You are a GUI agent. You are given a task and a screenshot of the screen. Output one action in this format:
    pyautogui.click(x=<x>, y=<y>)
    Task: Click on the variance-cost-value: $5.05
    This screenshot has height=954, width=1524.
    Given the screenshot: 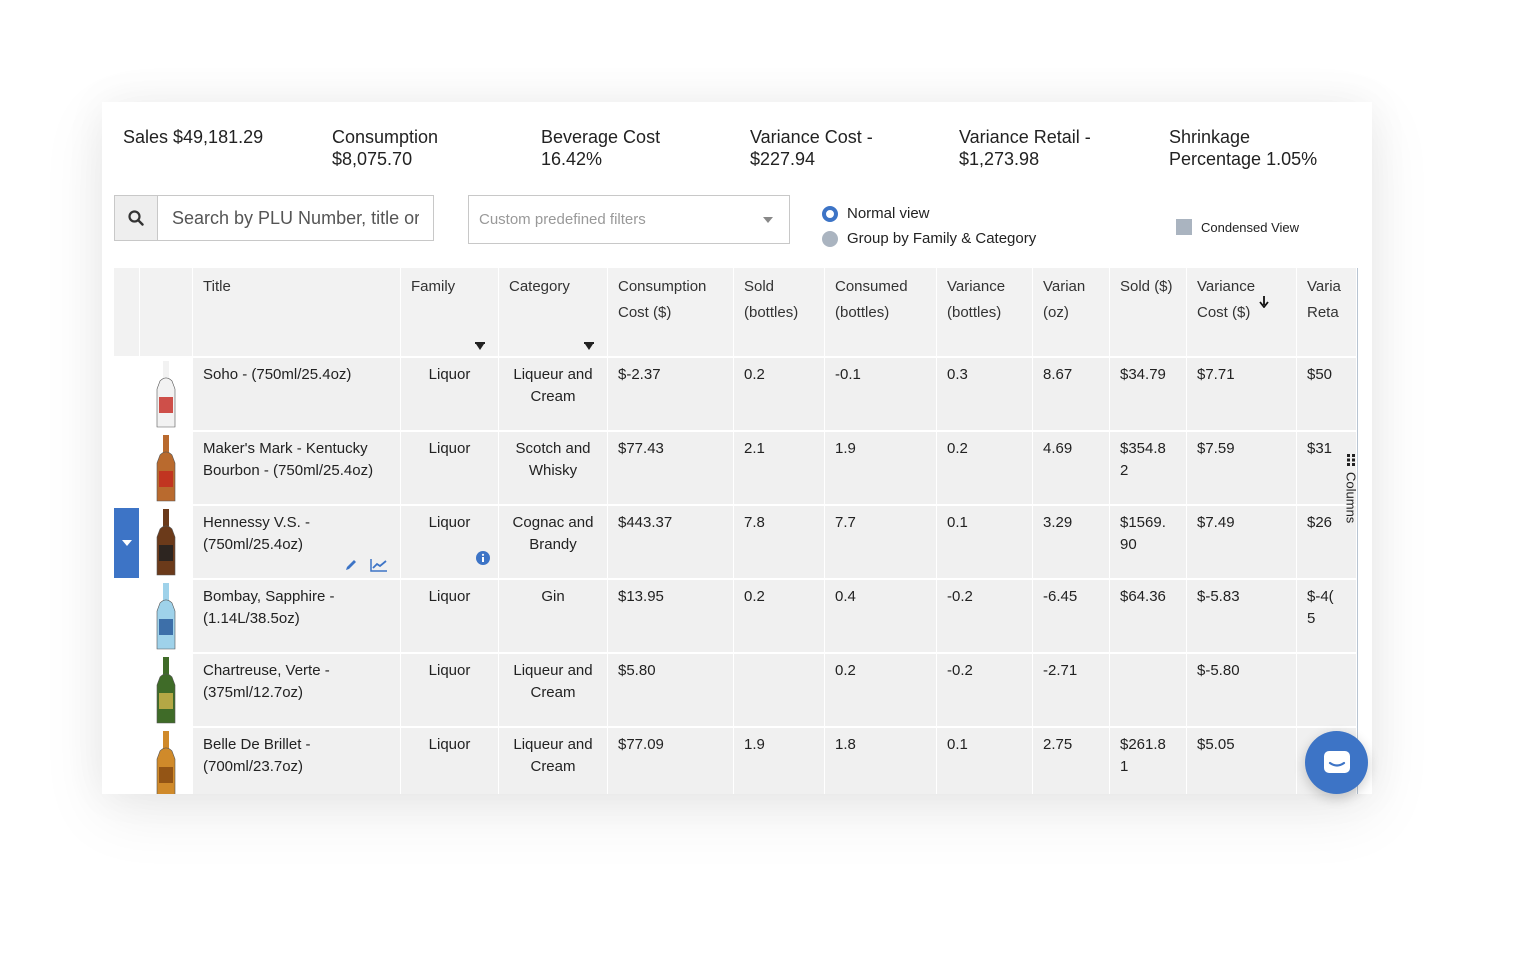 What is the action you would take?
    pyautogui.click(x=1242, y=761)
    